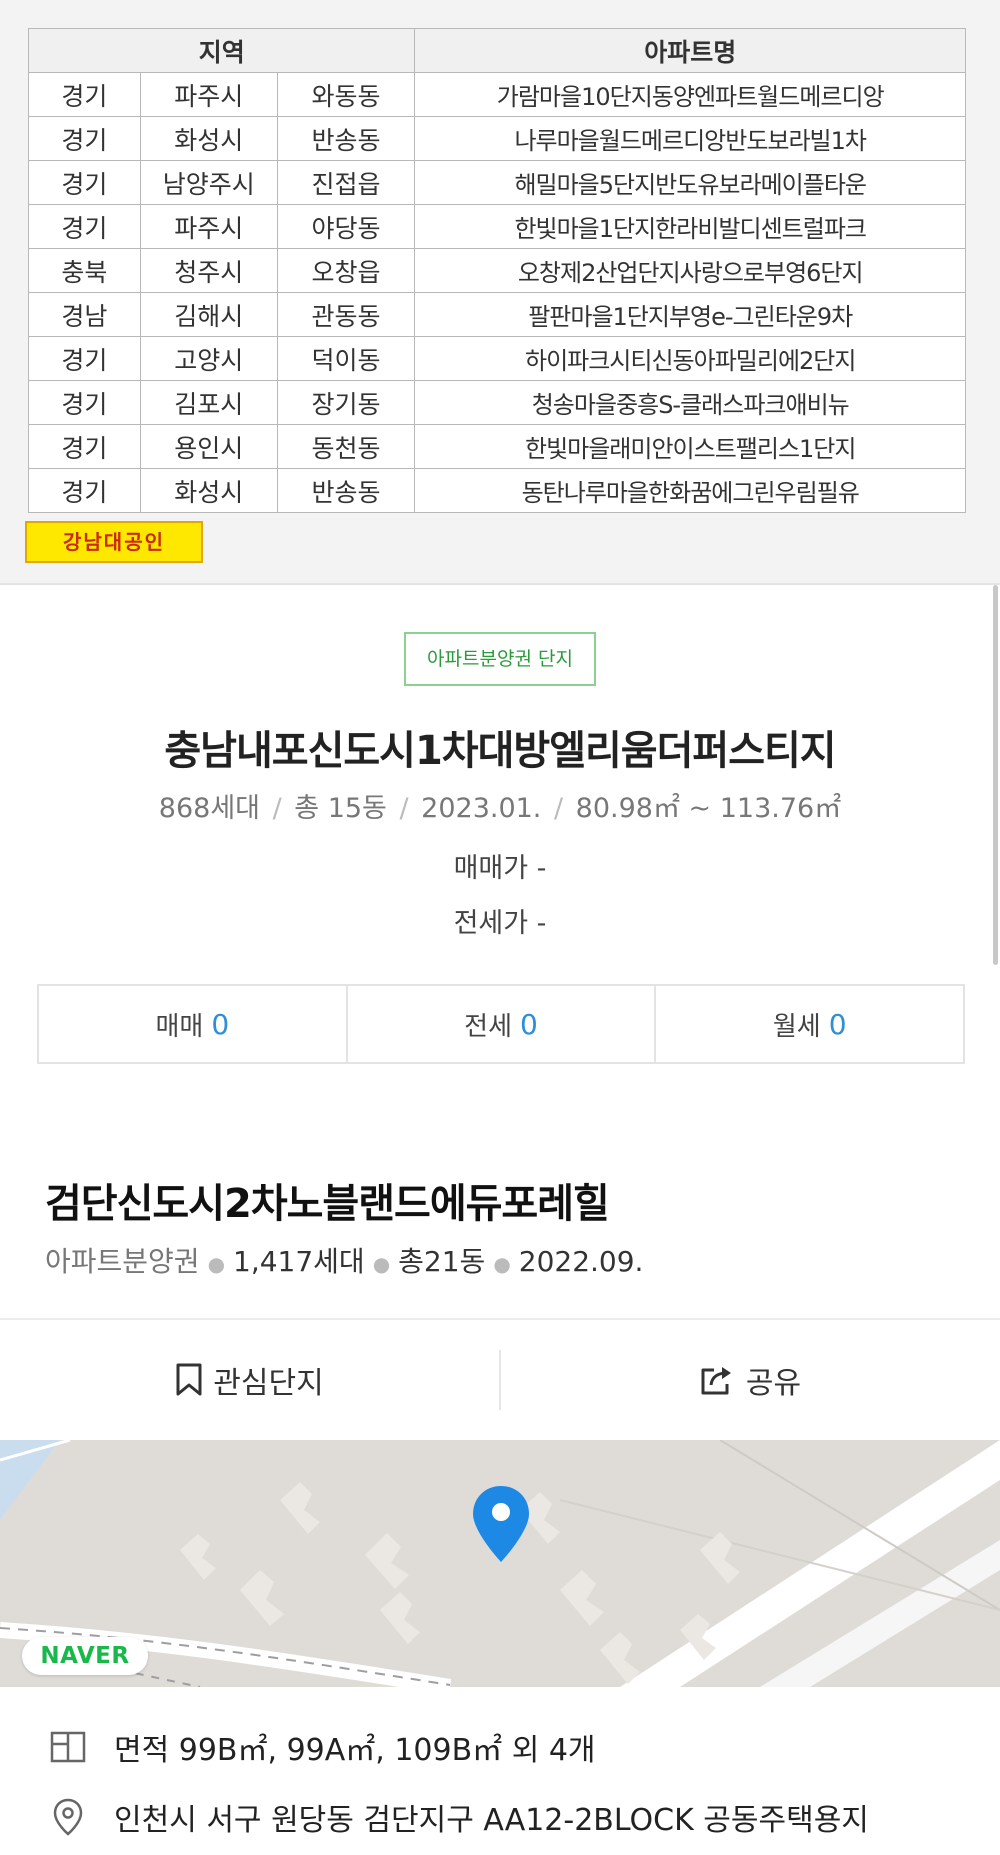 The width and height of the screenshot is (1000, 1855). I want to click on table-row: 경기 김포시 장기동 청송마을중흥S-클래스파크애비뉴, so click(497, 402).